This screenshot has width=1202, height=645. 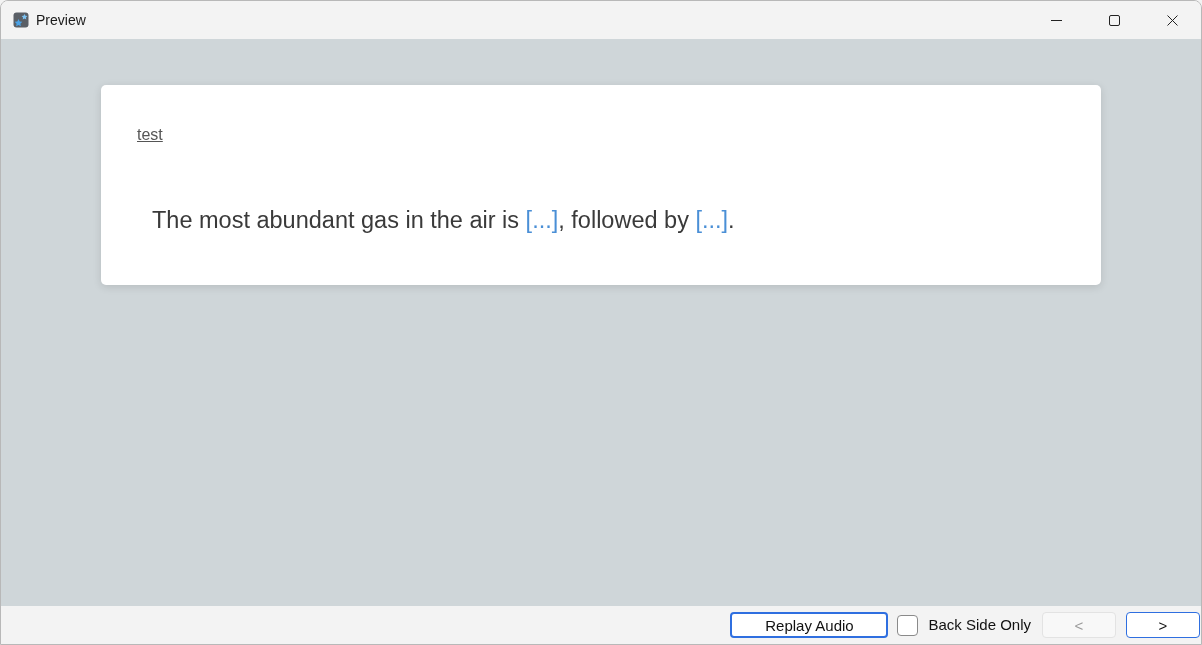 What do you see at coordinates (61, 20) in the screenshot?
I see `window-title: Preview` at bounding box center [61, 20].